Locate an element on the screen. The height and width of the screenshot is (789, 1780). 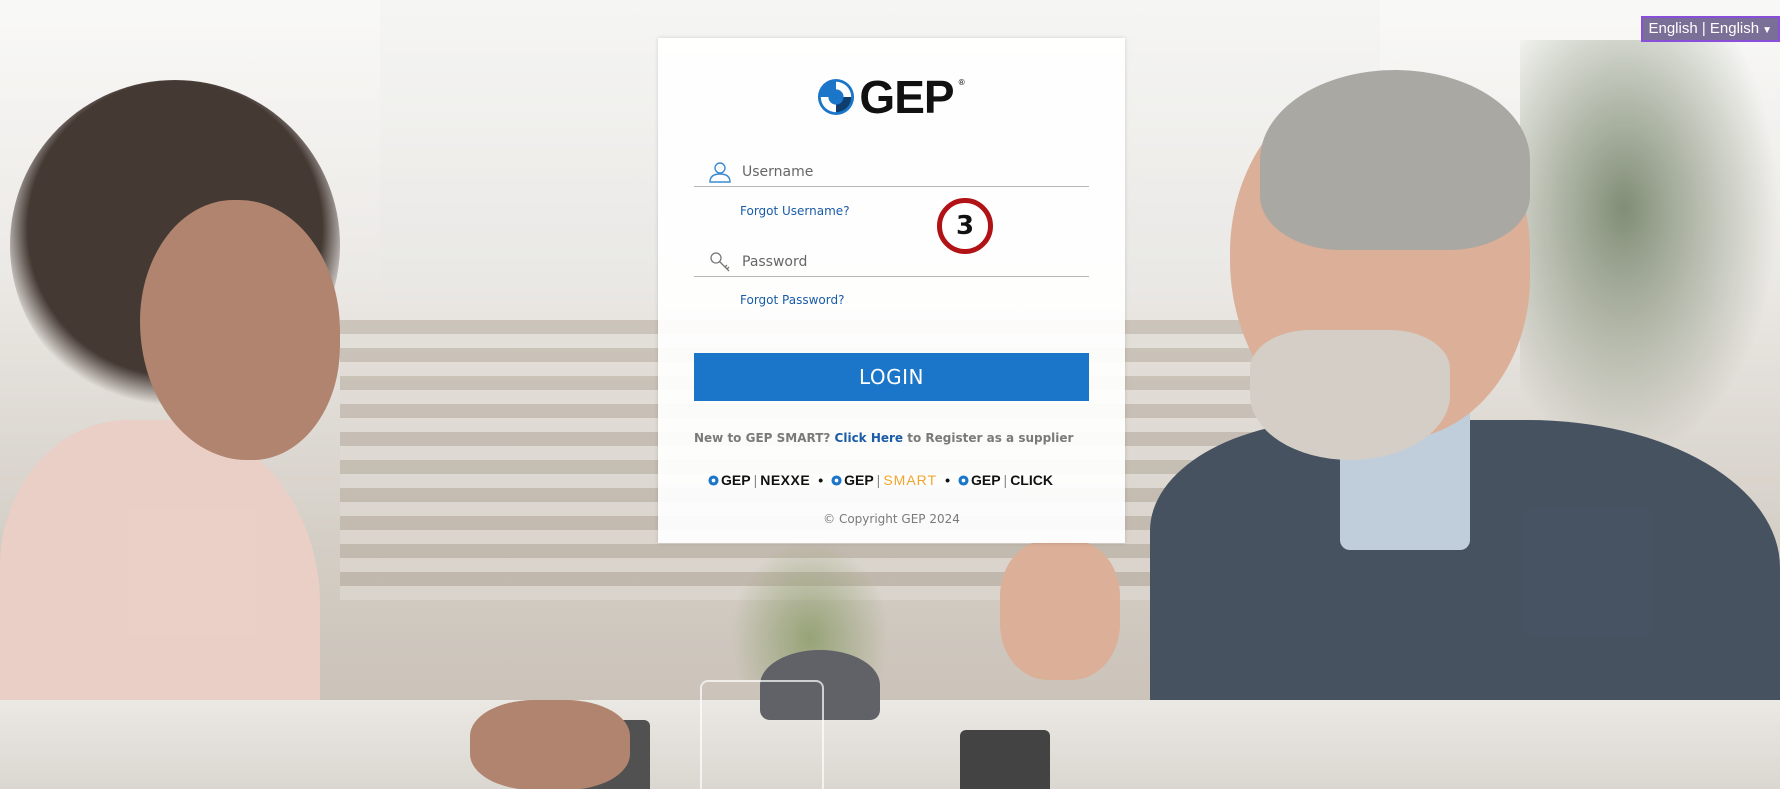
chevron-down-icon: ▼ is located at coordinates (1767, 30).